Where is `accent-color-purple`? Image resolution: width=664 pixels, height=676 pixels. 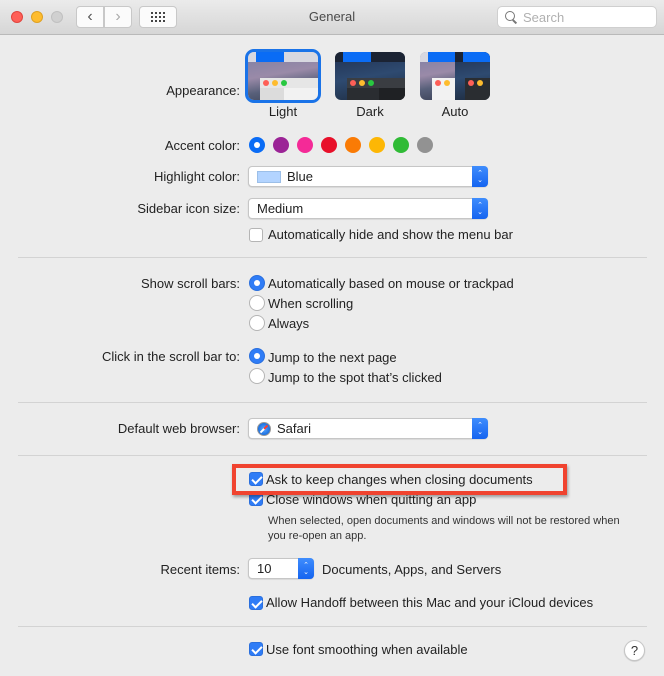
accent-color-purple is located at coordinates (281, 145).